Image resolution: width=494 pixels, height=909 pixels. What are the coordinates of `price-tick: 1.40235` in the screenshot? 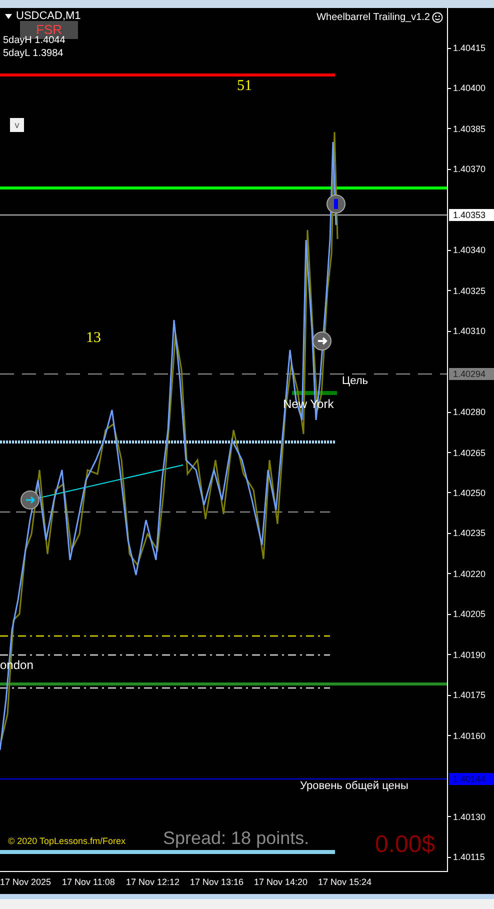 It's located at (469, 533).